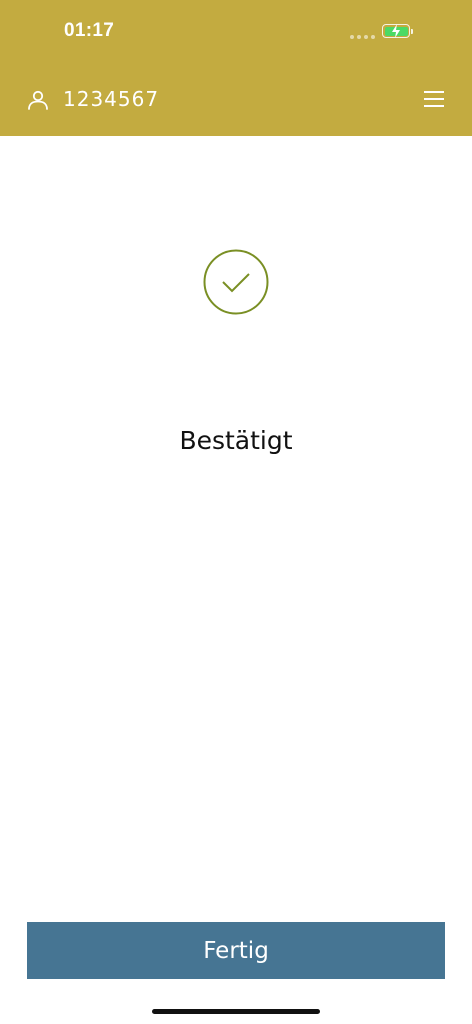 This screenshot has width=472, height=1024. I want to click on done-button: Fertig, so click(236, 950).